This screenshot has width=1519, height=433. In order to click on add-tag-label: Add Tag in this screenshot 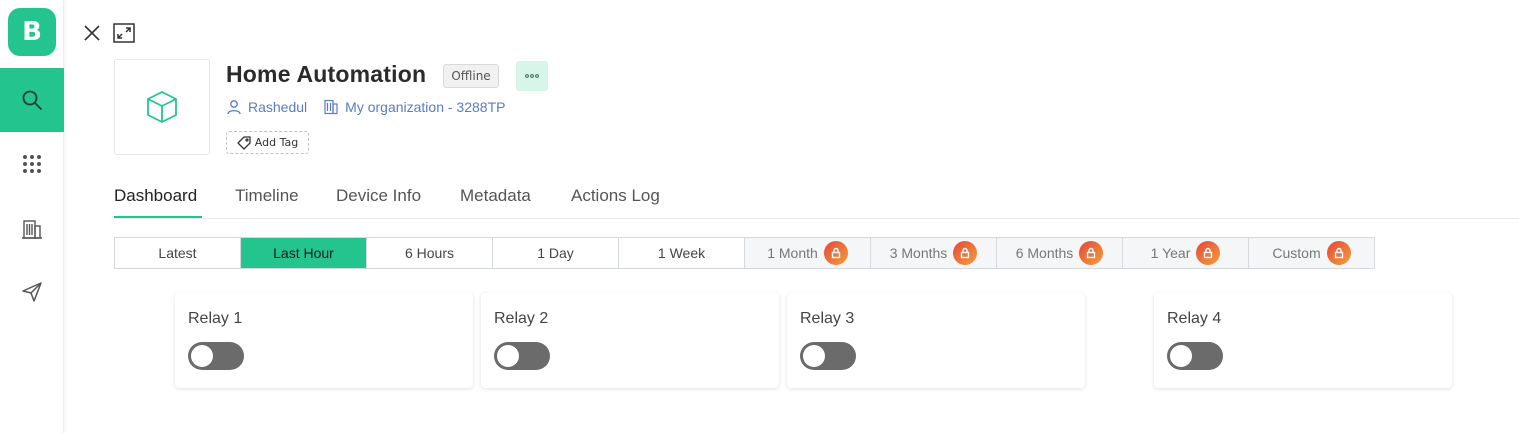, I will do `click(276, 142)`.